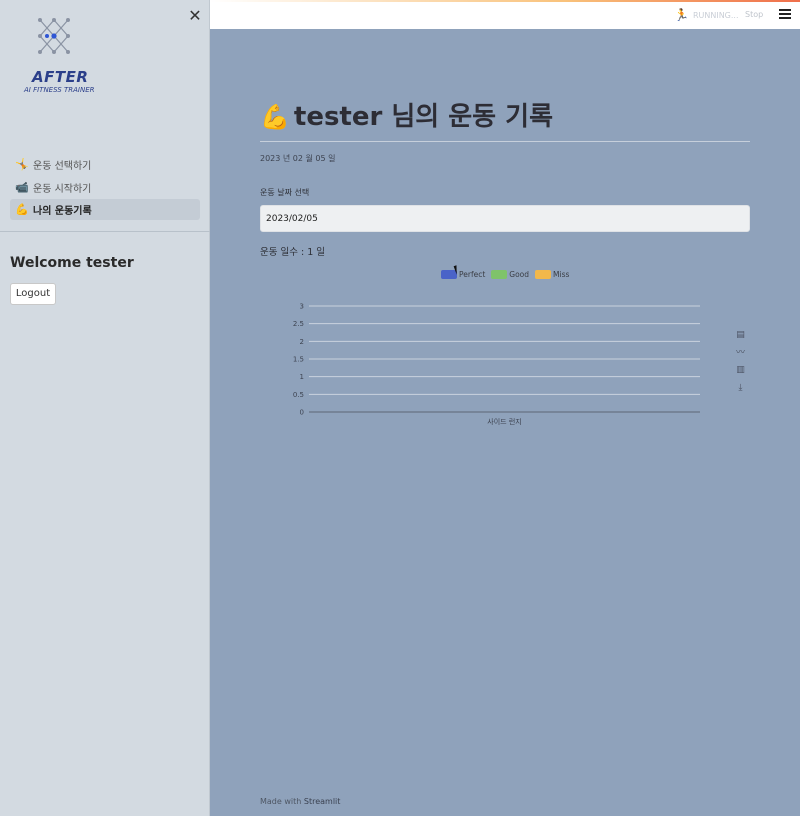 Image resolution: width=800 pixels, height=816 pixels. I want to click on legend-item-perfect: Perfect, so click(463, 274).